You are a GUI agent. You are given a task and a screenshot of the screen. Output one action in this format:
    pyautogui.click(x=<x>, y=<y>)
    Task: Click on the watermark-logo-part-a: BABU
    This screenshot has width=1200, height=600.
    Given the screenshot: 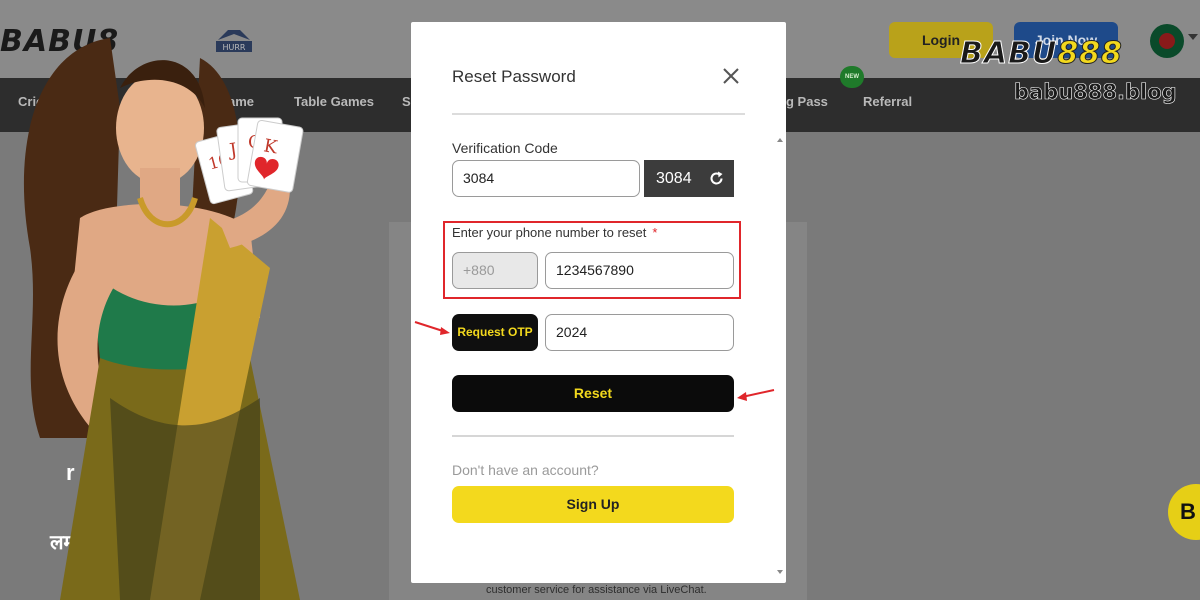 What is the action you would take?
    pyautogui.click(x=1008, y=54)
    